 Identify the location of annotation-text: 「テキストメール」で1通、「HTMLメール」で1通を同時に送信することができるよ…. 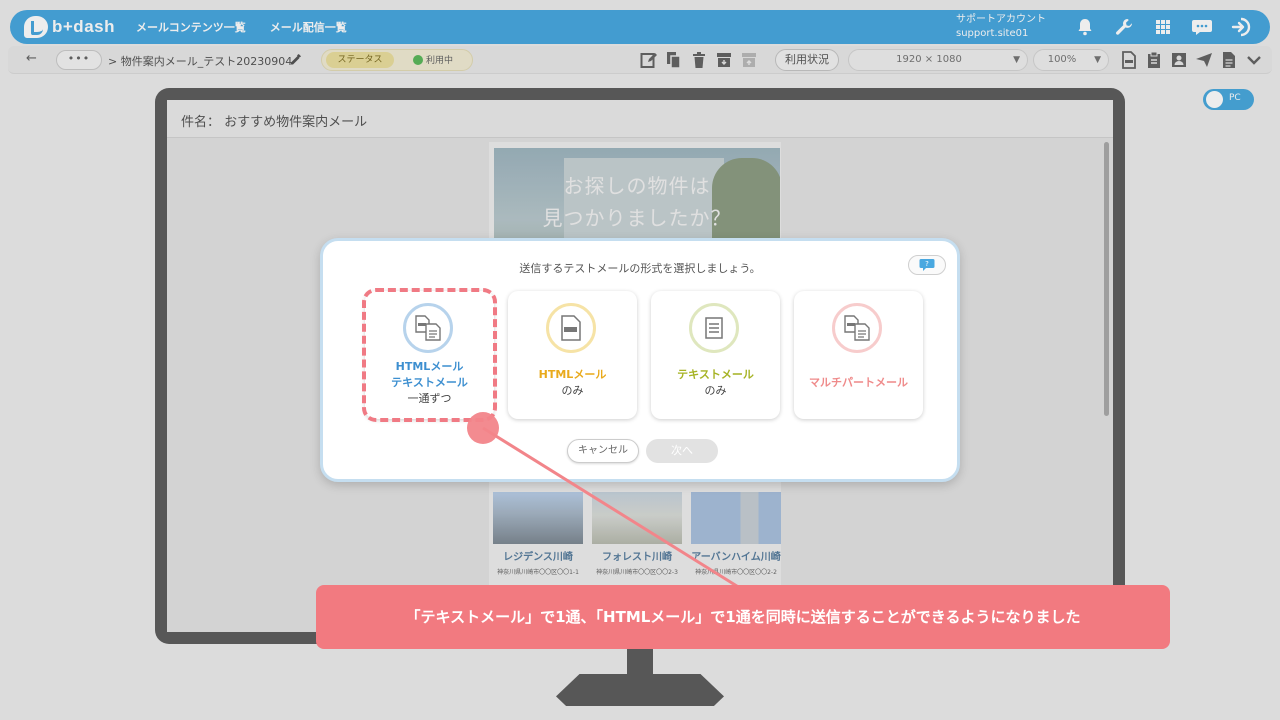
(743, 617).